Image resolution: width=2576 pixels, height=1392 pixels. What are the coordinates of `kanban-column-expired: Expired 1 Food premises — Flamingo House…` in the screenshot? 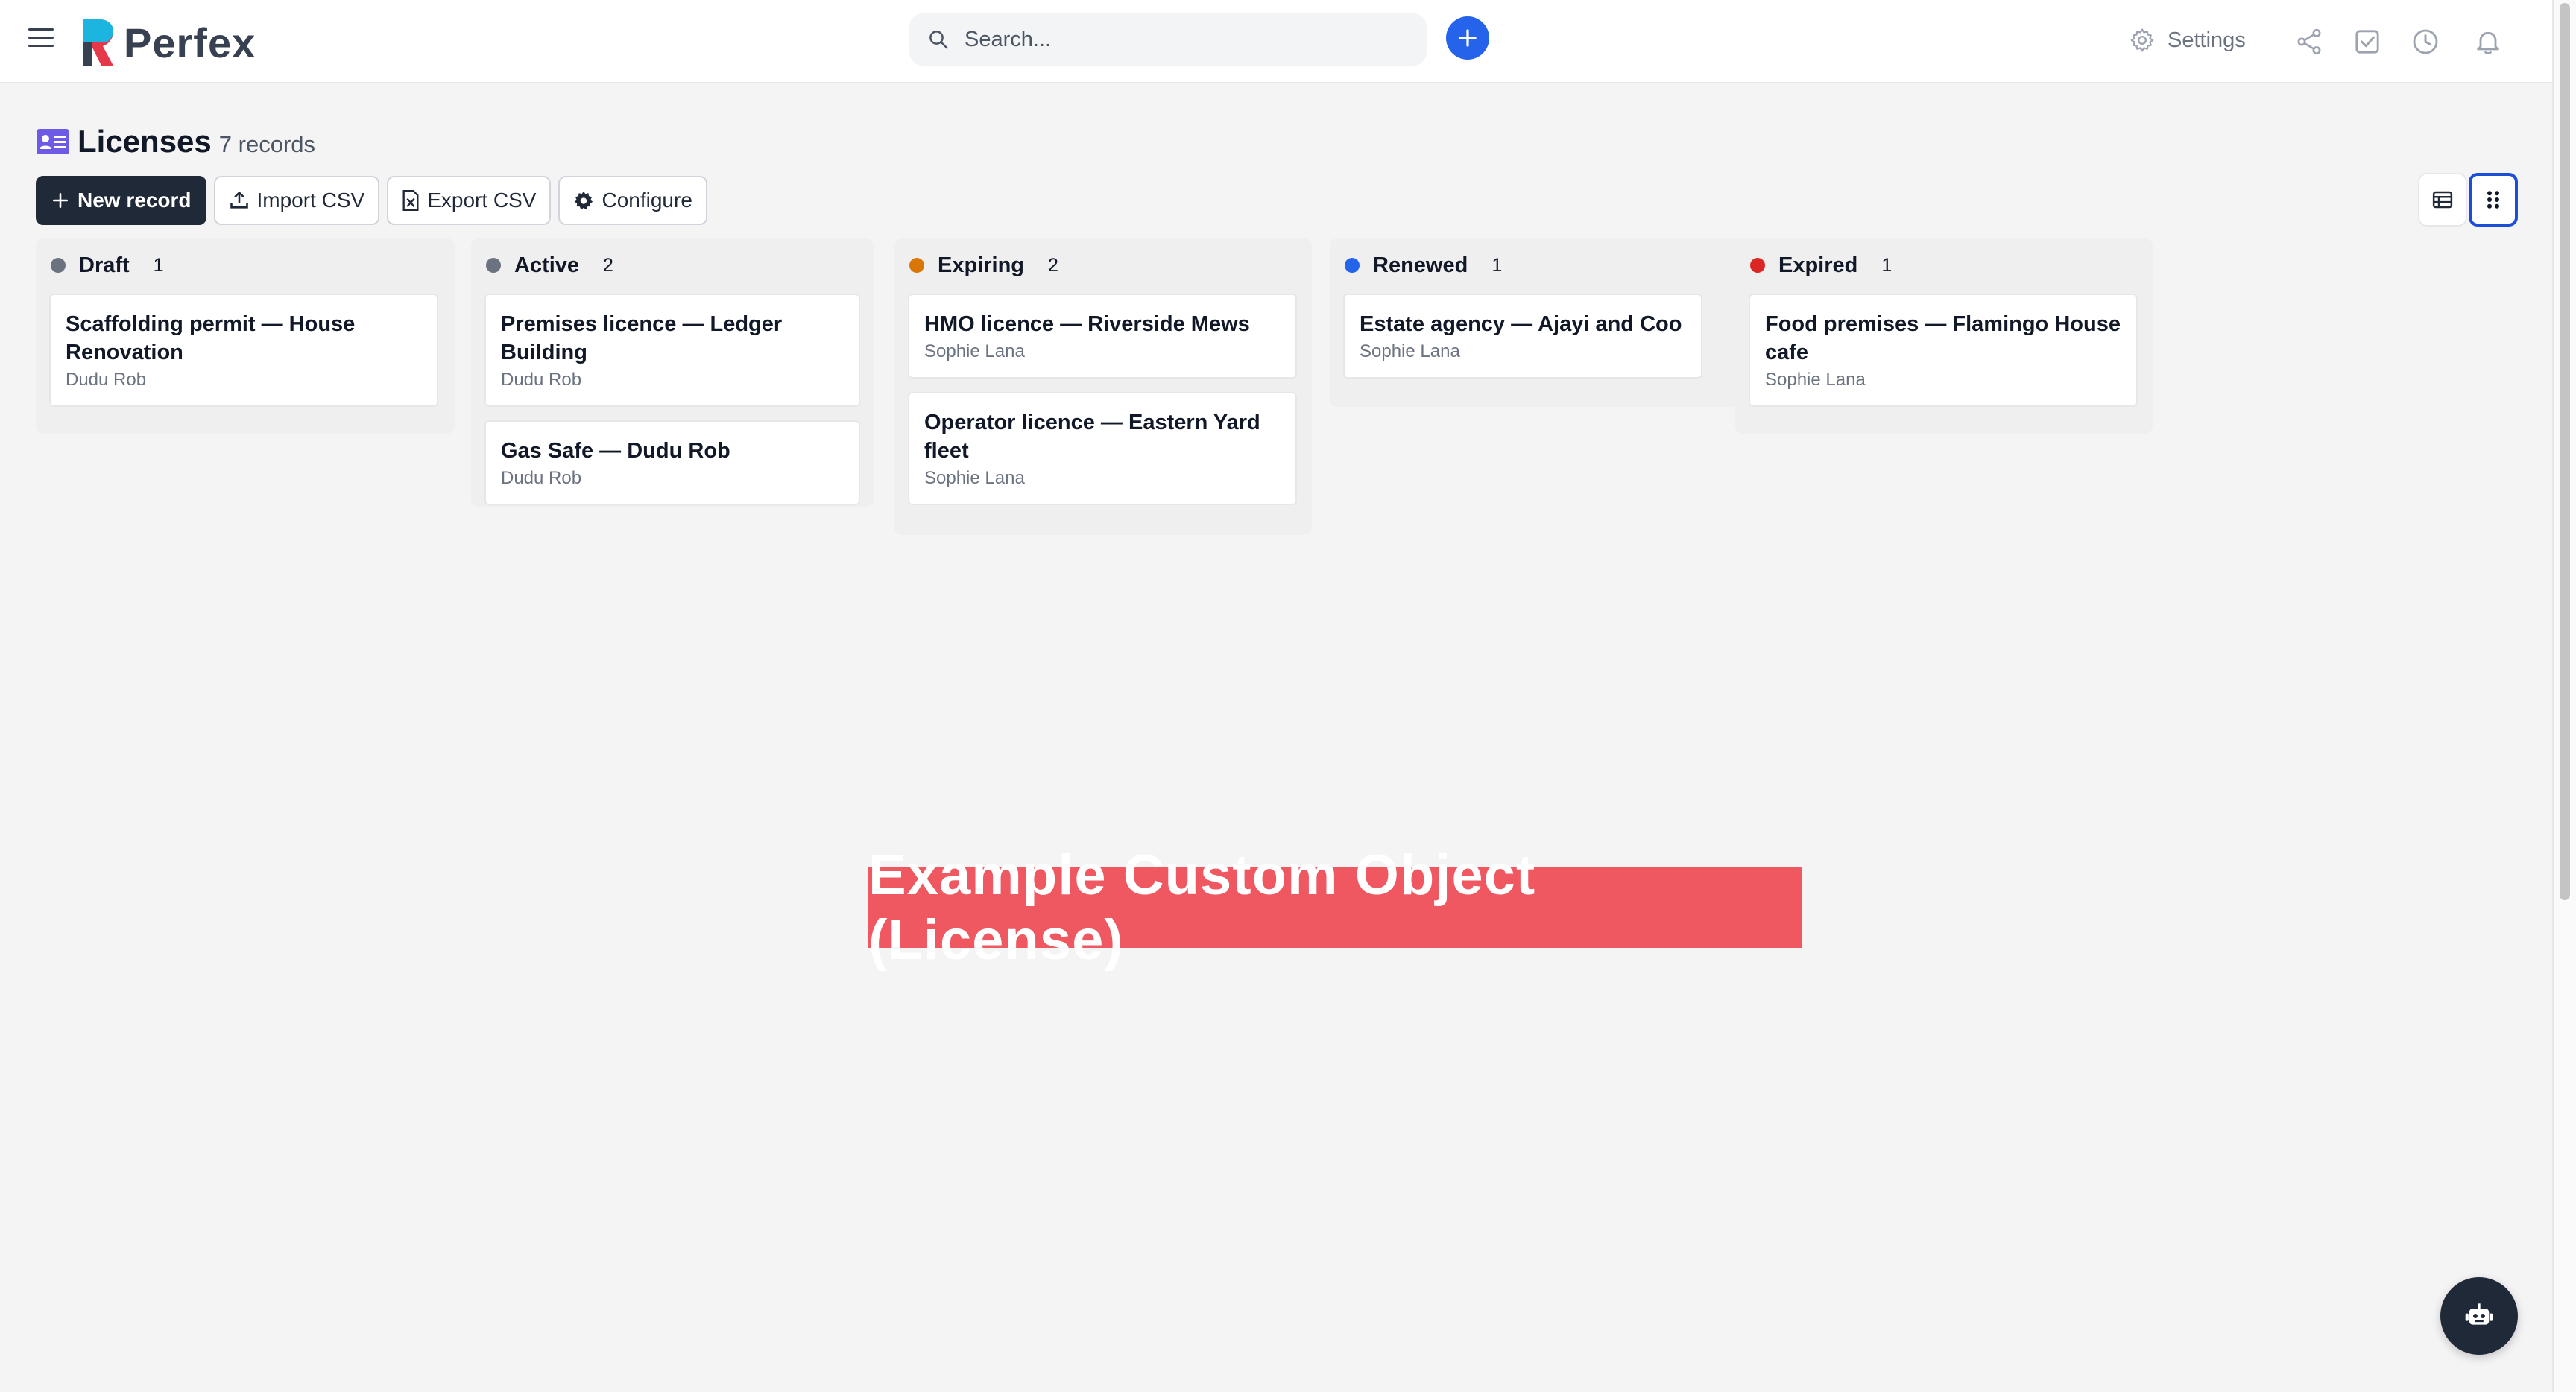 It's located at (1944, 336).